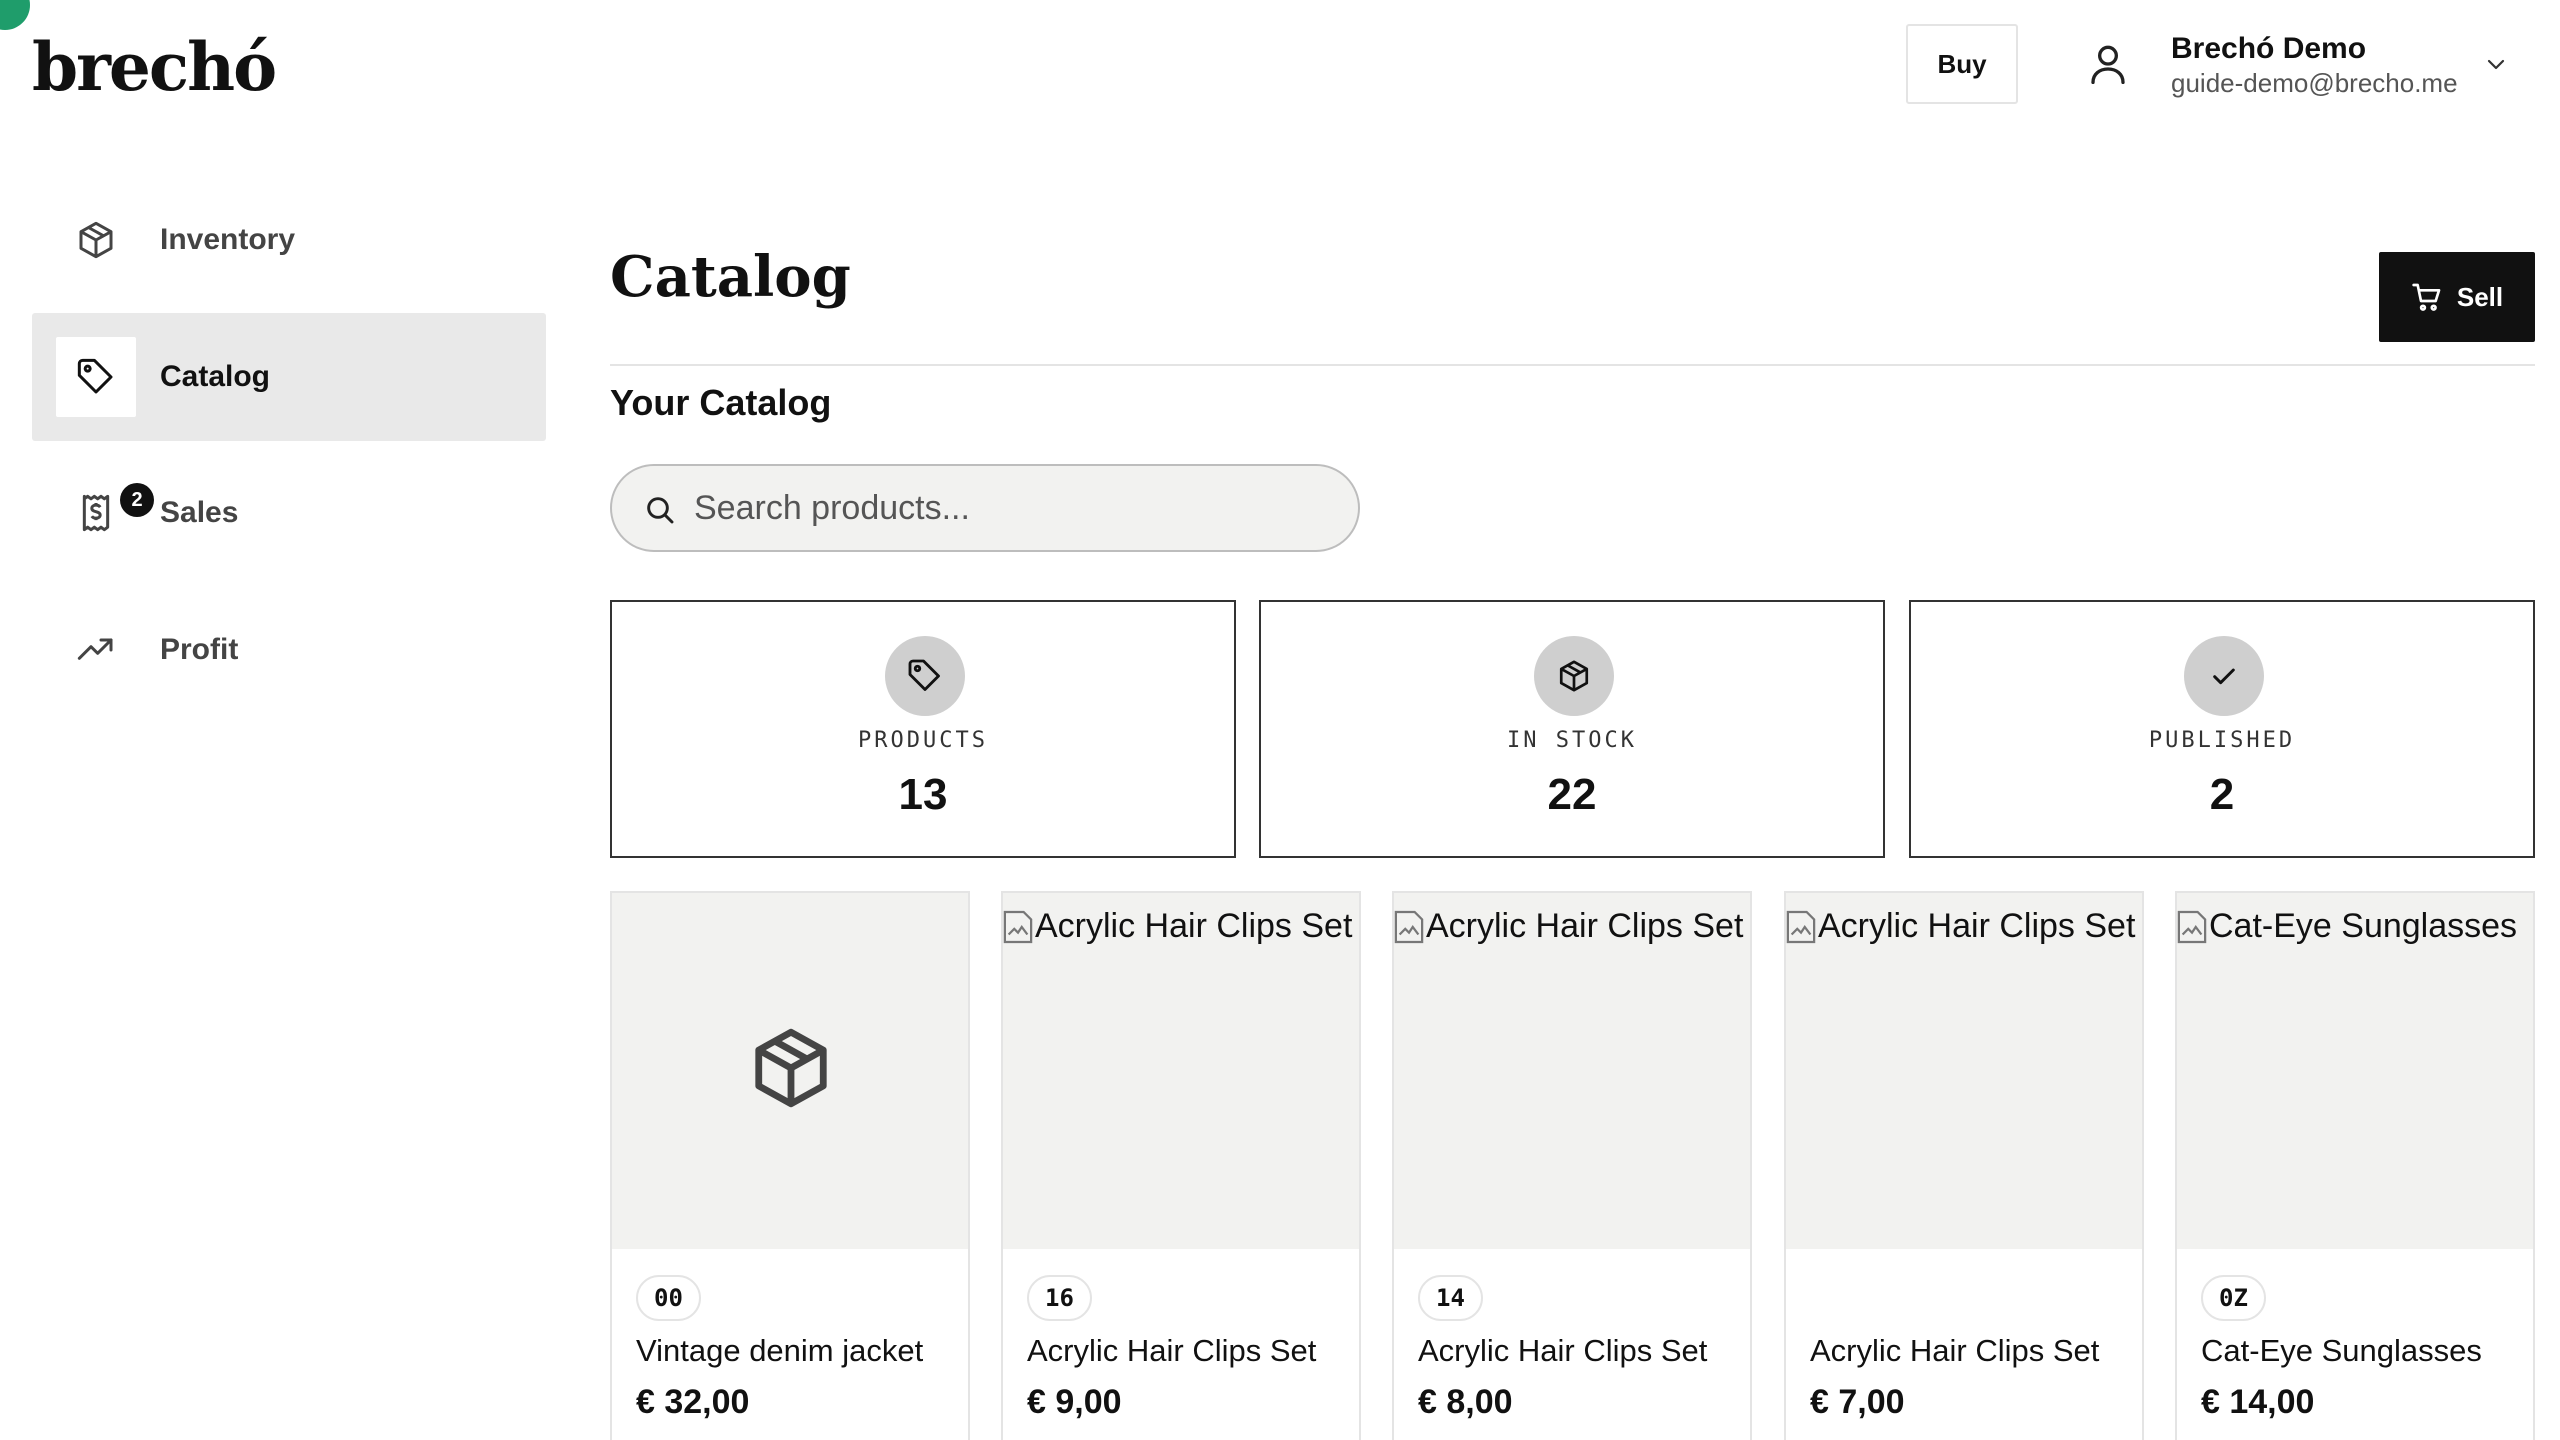 This screenshot has height=1440, width=2560. Describe the element at coordinates (2224, 676) in the screenshot. I see `check-icon` at that location.